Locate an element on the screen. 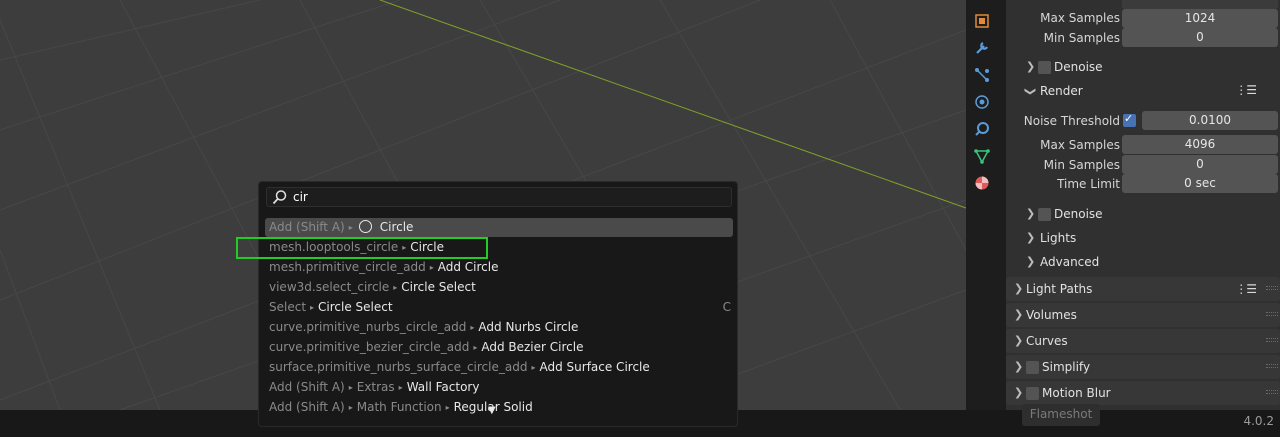 Image resolution: width=1280 pixels, height=437 pixels. volumes-label: Volumes is located at coordinates (1051, 315).